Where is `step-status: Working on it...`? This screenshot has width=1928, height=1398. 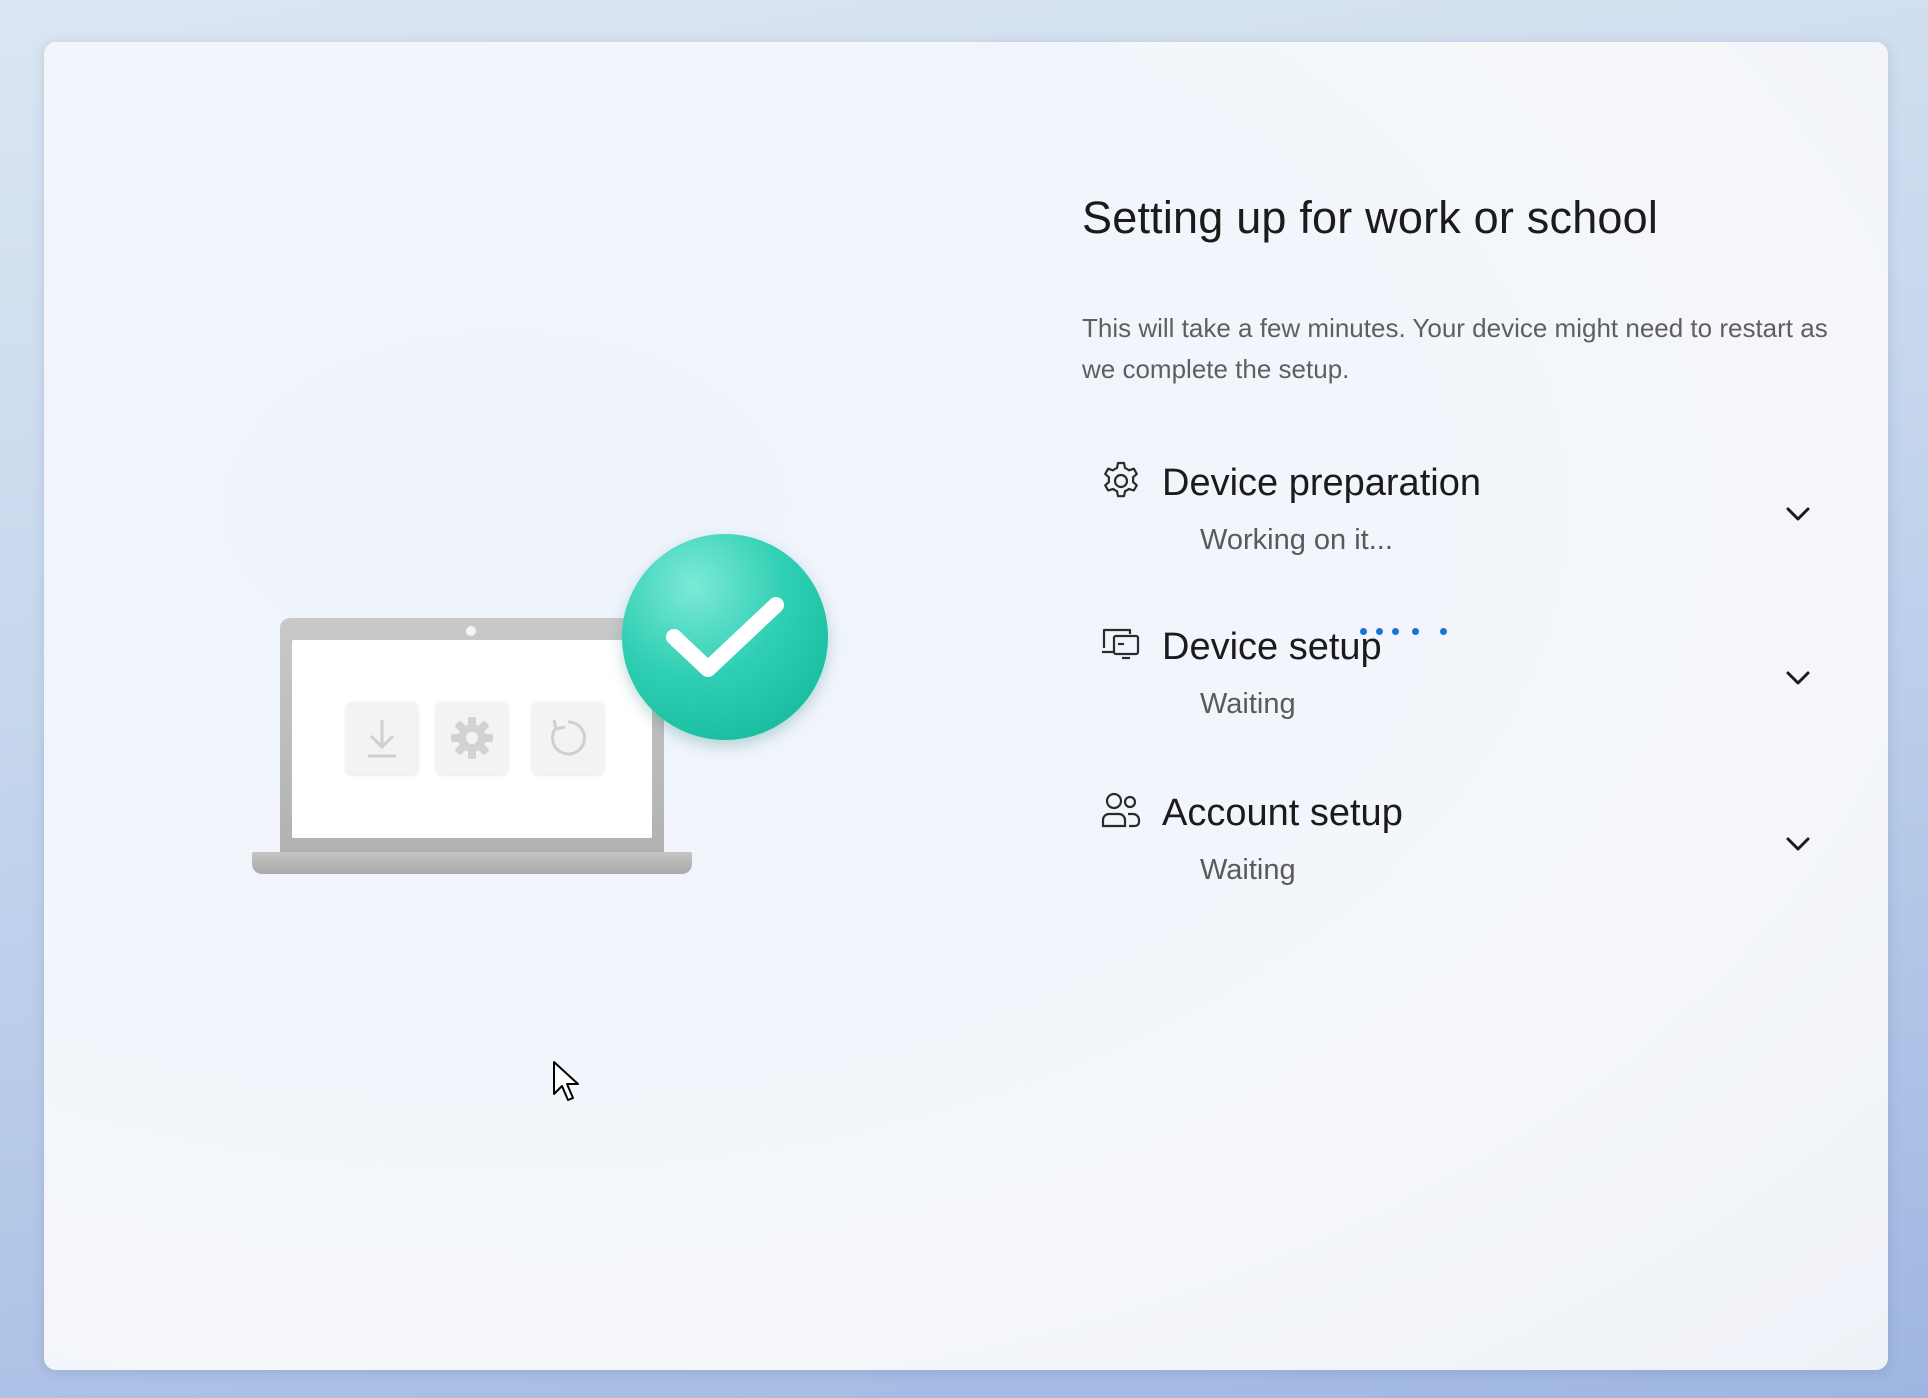
step-status: Working on it... is located at coordinates (1296, 540).